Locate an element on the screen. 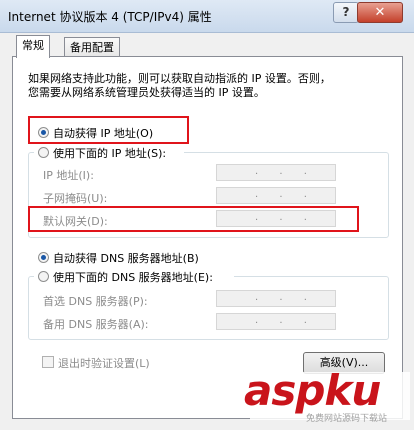  ip-address-field: . . . is located at coordinates (276, 172).